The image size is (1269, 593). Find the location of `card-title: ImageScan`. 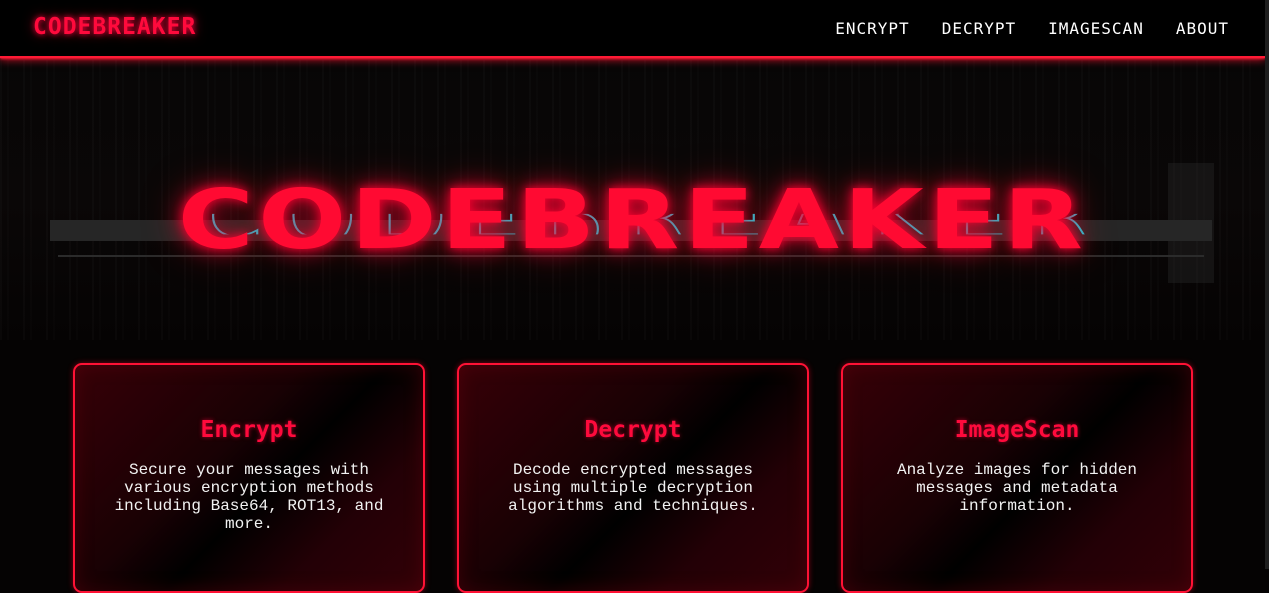

card-title: ImageScan is located at coordinates (1017, 430).